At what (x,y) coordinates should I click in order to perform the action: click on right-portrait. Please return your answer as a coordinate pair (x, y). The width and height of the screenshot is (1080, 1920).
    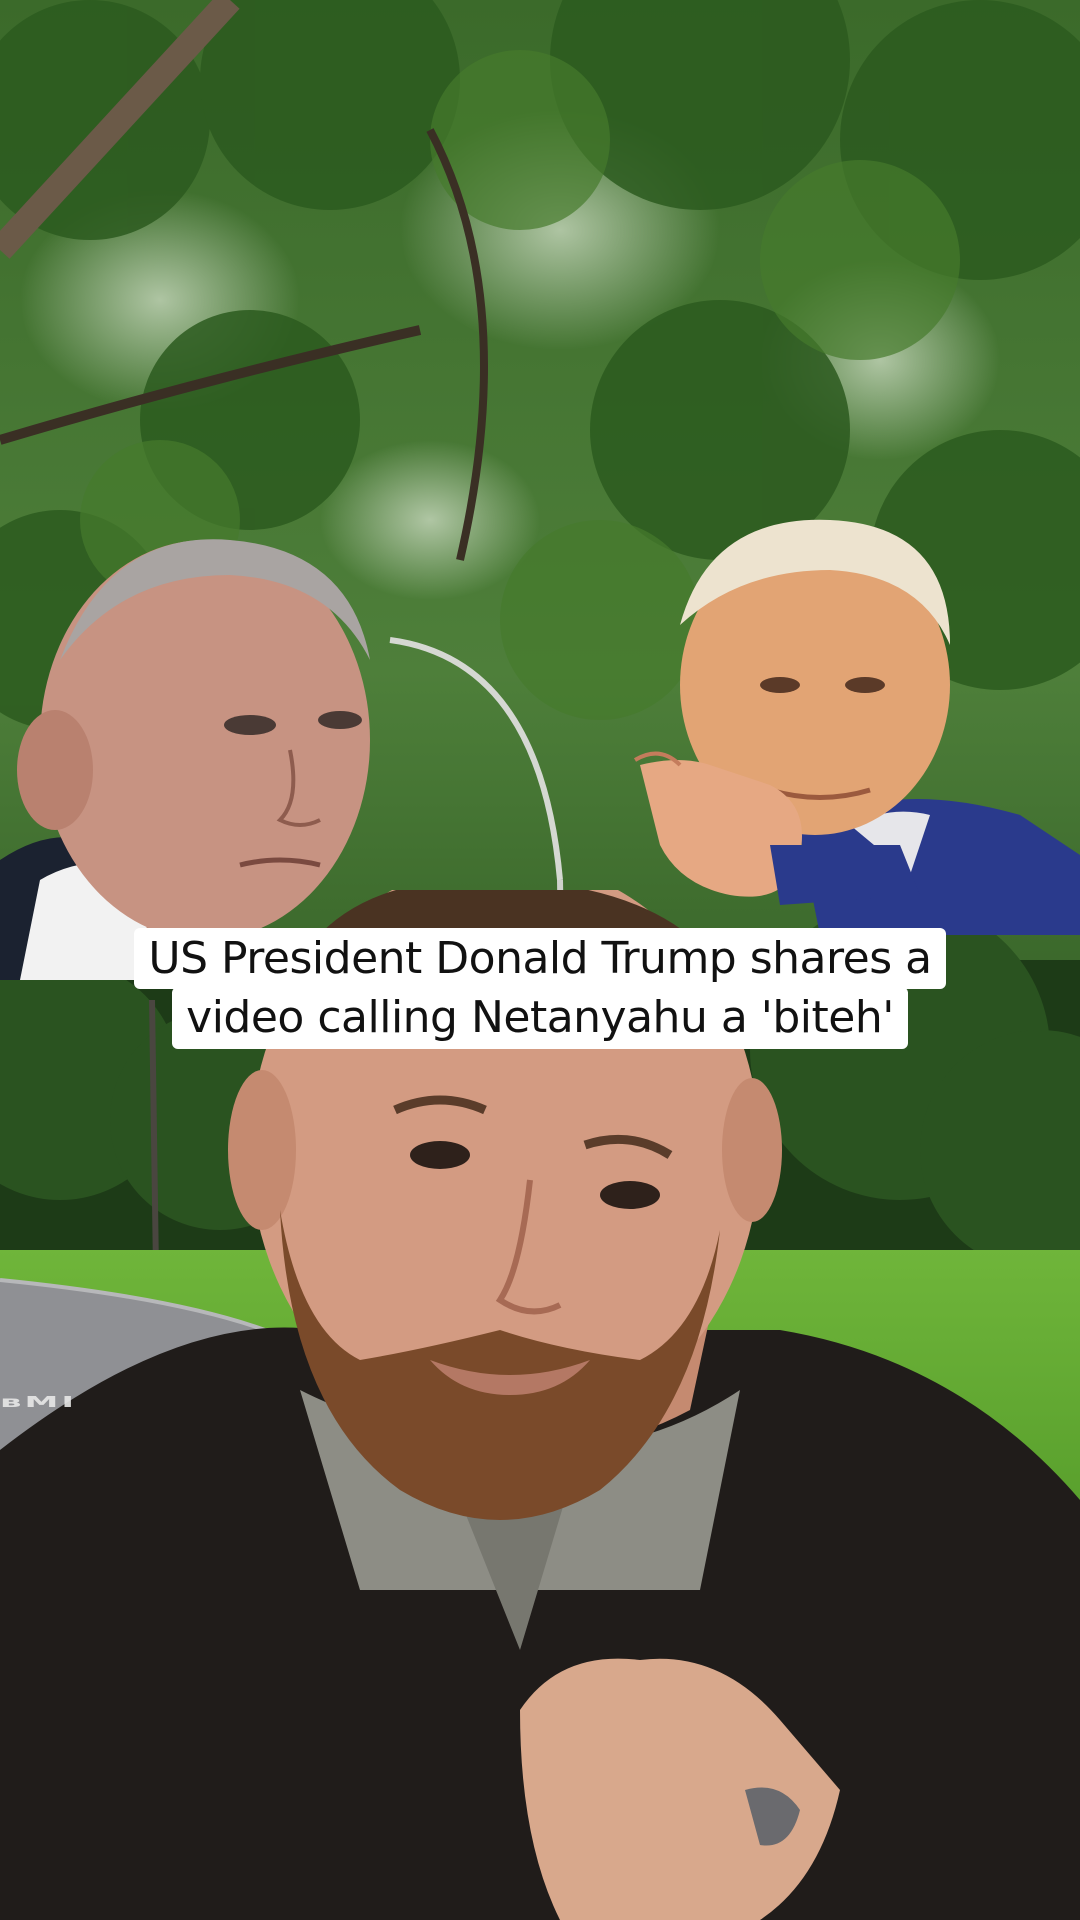
    Looking at the image, I should click on (856, 727).